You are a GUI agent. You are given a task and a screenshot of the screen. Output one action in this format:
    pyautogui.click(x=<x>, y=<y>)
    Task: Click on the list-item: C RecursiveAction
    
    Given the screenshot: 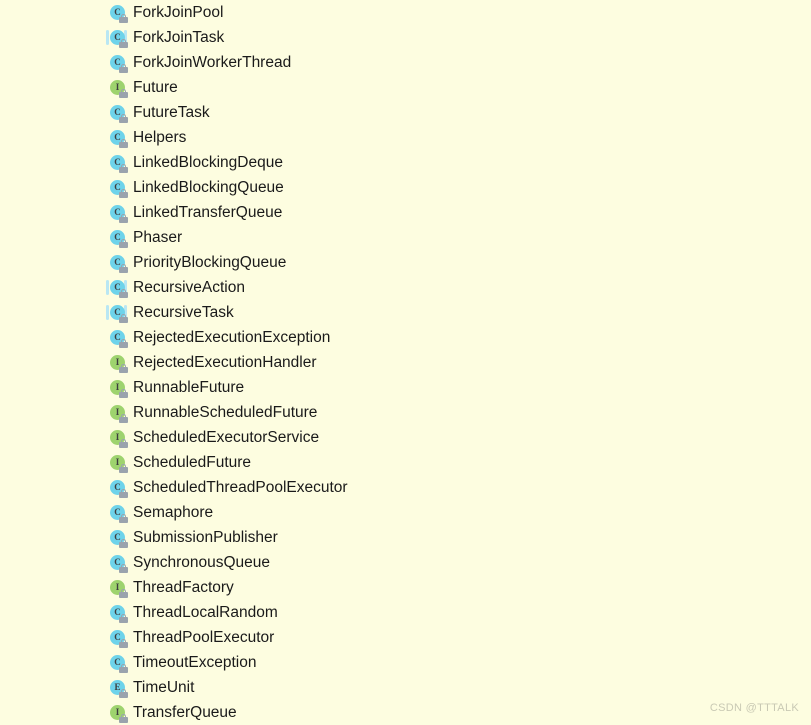 What is the action you would take?
    pyautogui.click(x=405, y=287)
    